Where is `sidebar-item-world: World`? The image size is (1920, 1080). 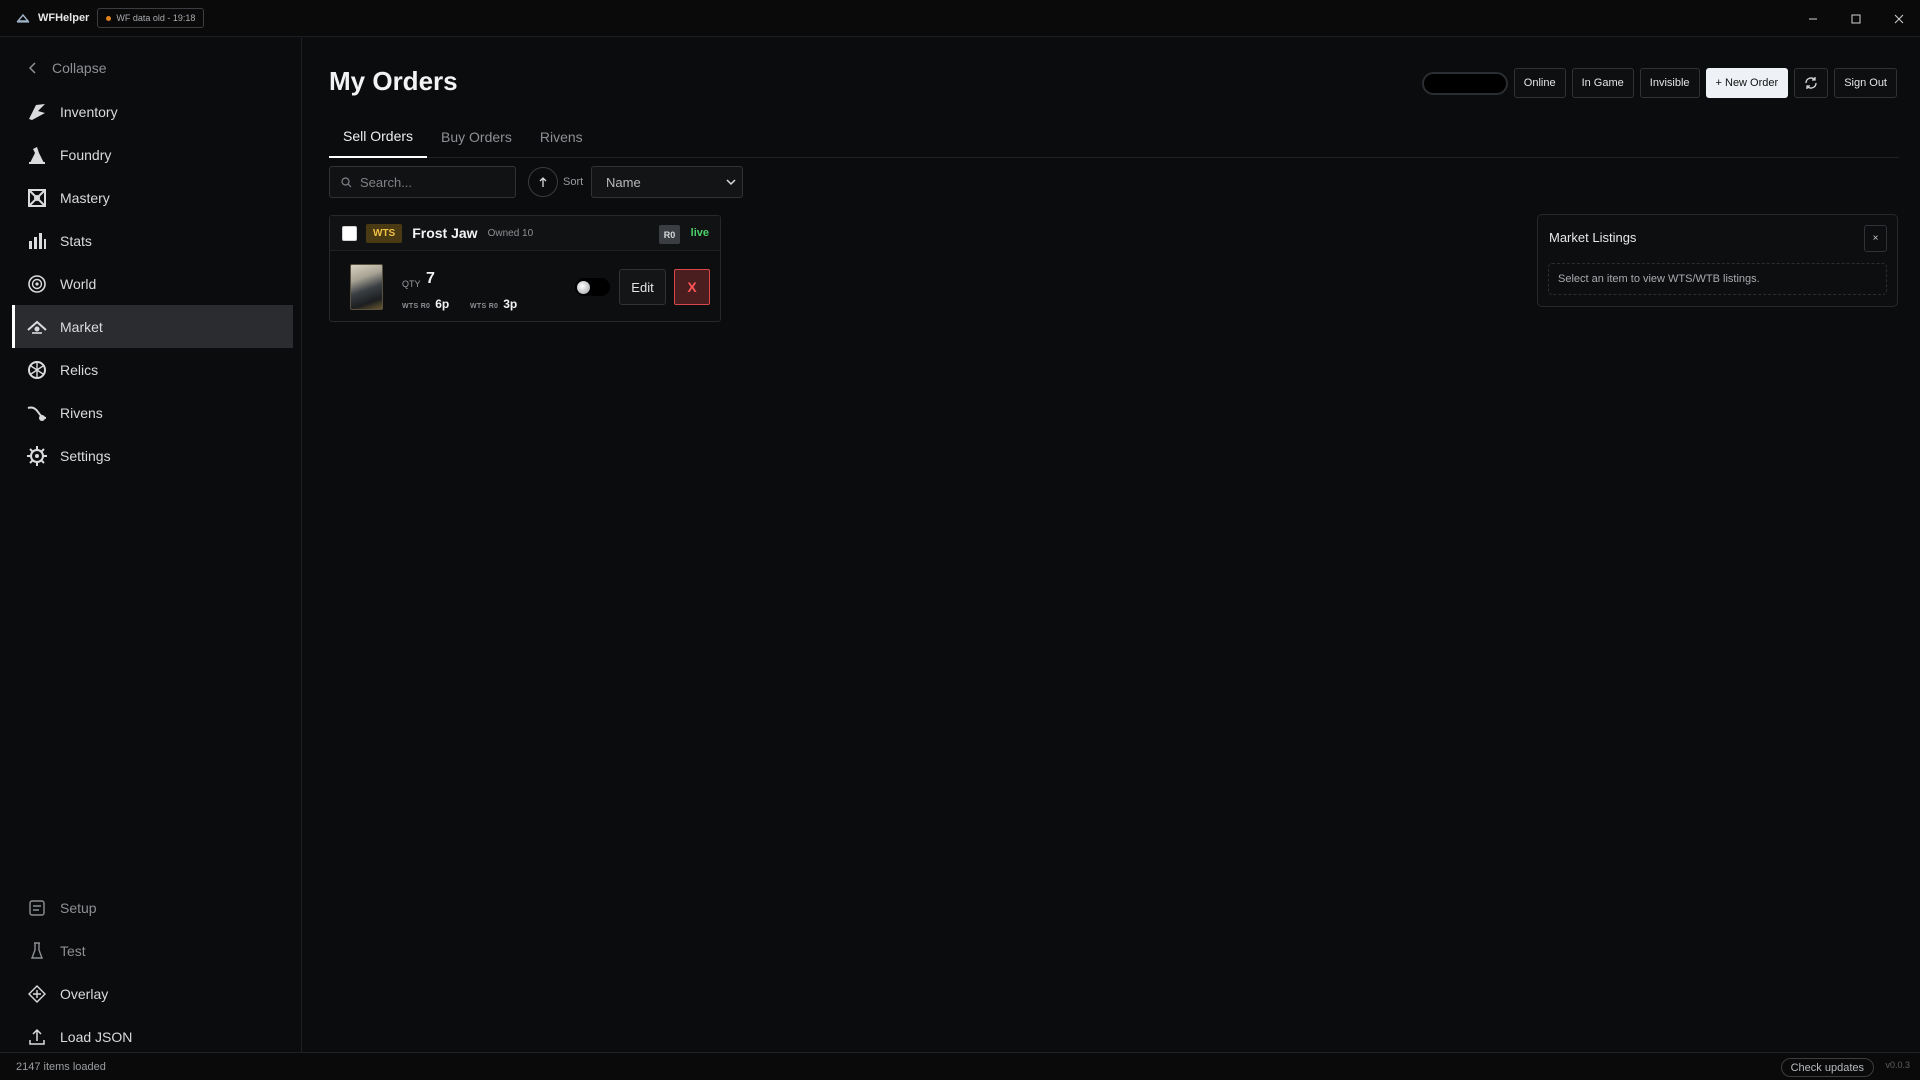
sidebar-item-world: World is located at coordinates (152, 283).